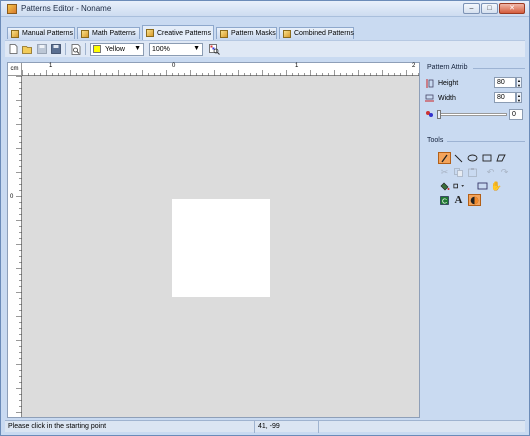 Image resolution: width=530 pixels, height=436 pixels. I want to click on tab-math-patterns: Math Patterns, so click(108, 33).